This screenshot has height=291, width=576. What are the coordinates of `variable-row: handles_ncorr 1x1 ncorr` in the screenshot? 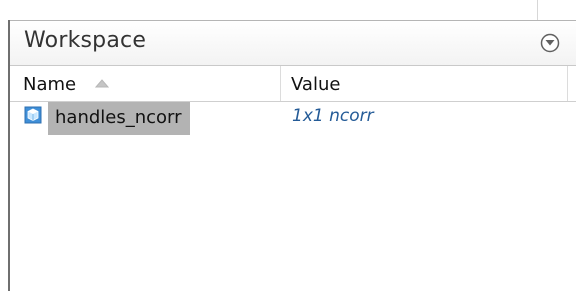 It's located at (293, 119).